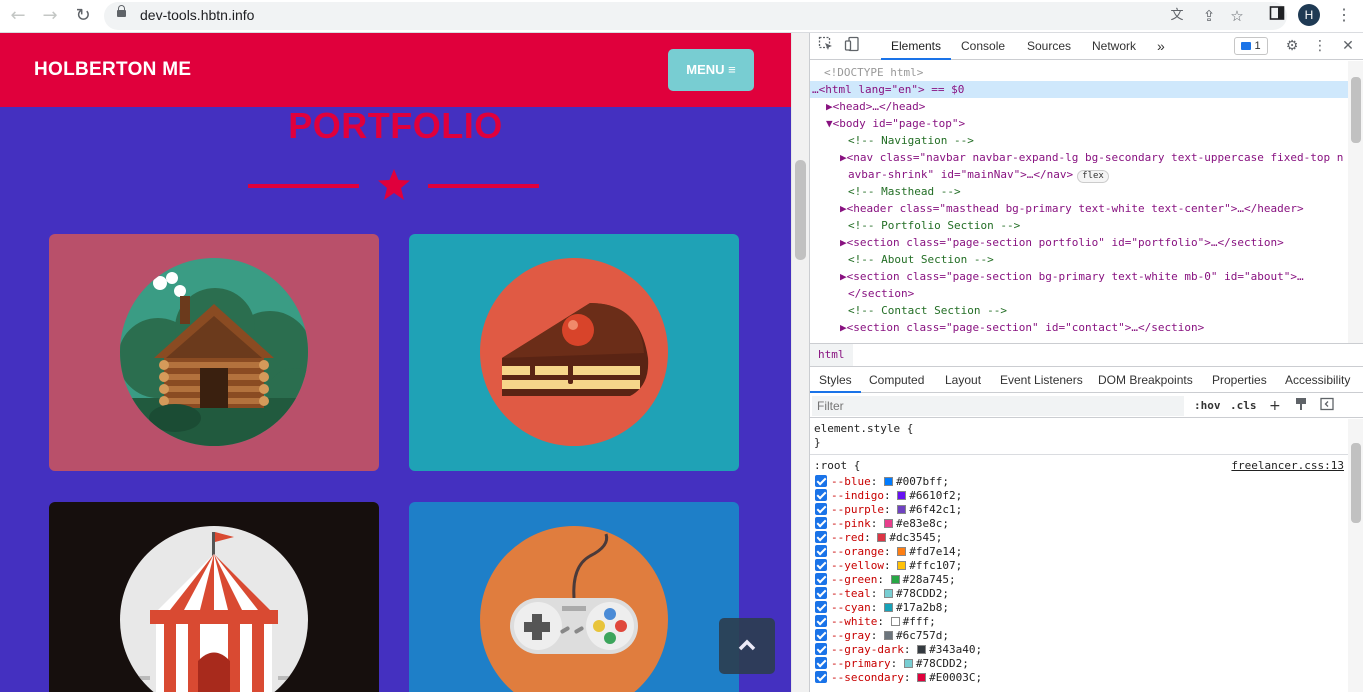 Image resolution: width=1363 pixels, height=692 pixels. I want to click on css-variable-name: --blue, so click(851, 481).